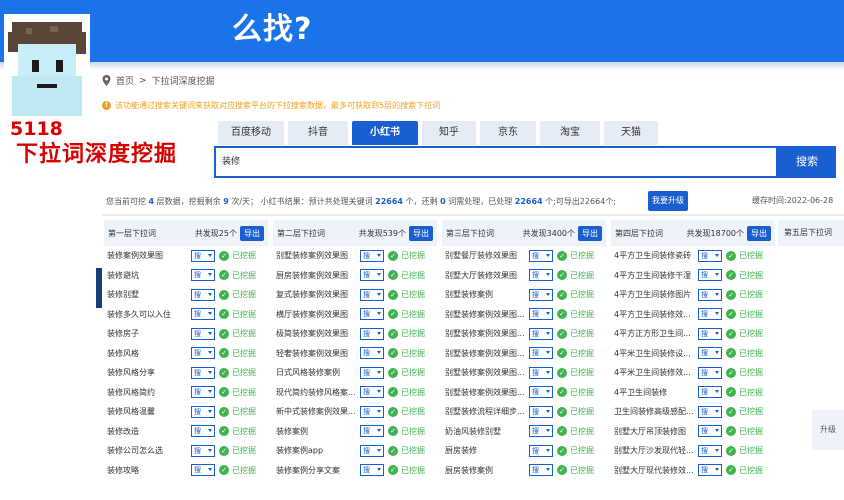  Describe the element at coordinates (828, 430) in the screenshot. I see `side-upgrade-button: 升级` at that location.